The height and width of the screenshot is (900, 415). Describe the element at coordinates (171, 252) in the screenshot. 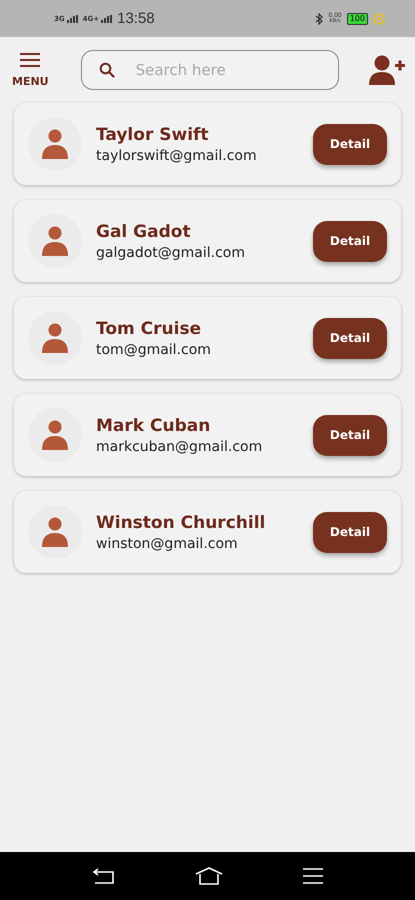

I see `contact-email: galgadot@gmail.com` at that location.